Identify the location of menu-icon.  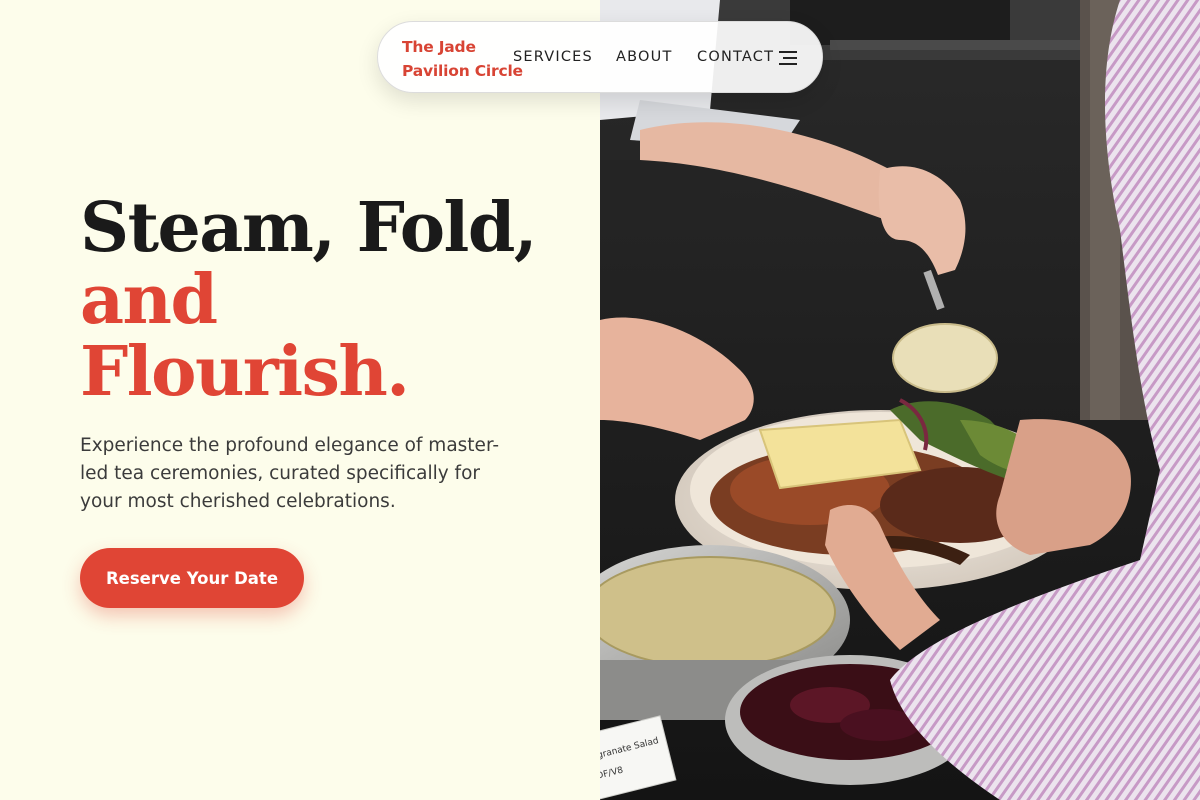
(788, 58).